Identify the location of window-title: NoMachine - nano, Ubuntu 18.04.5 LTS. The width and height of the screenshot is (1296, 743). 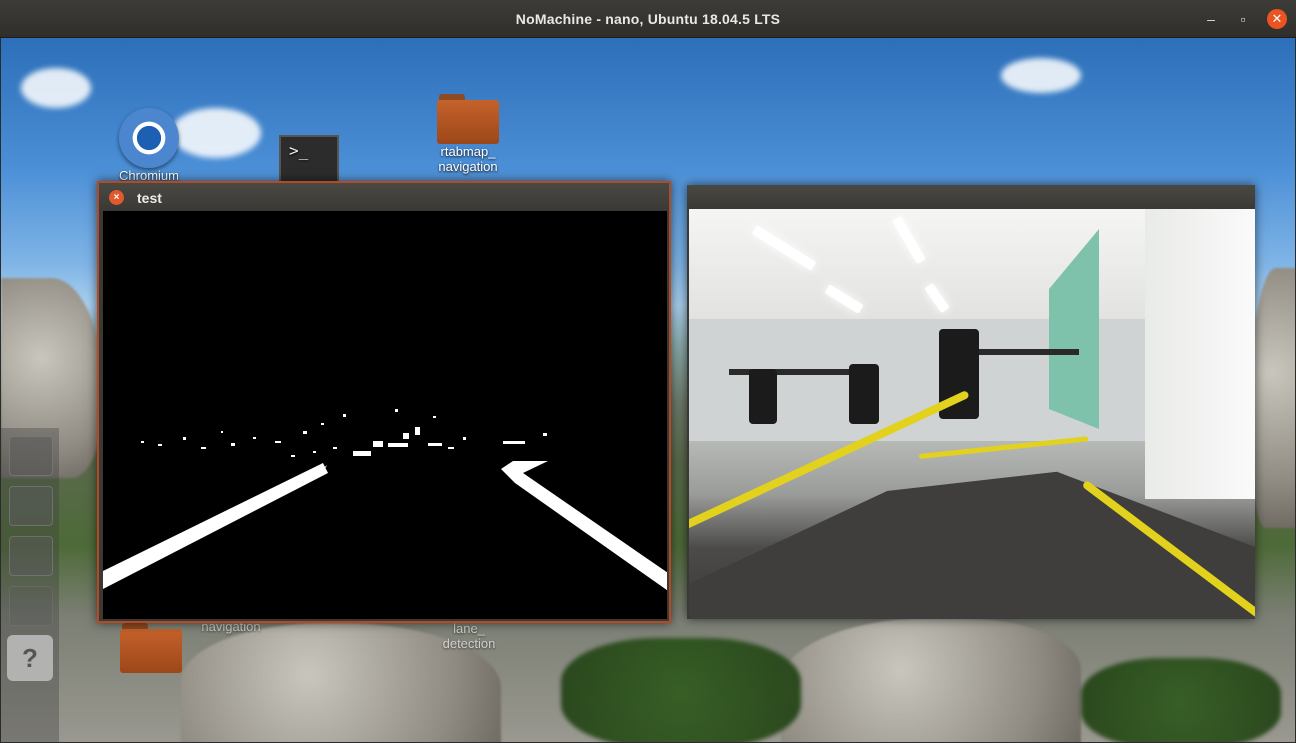
(648, 19).